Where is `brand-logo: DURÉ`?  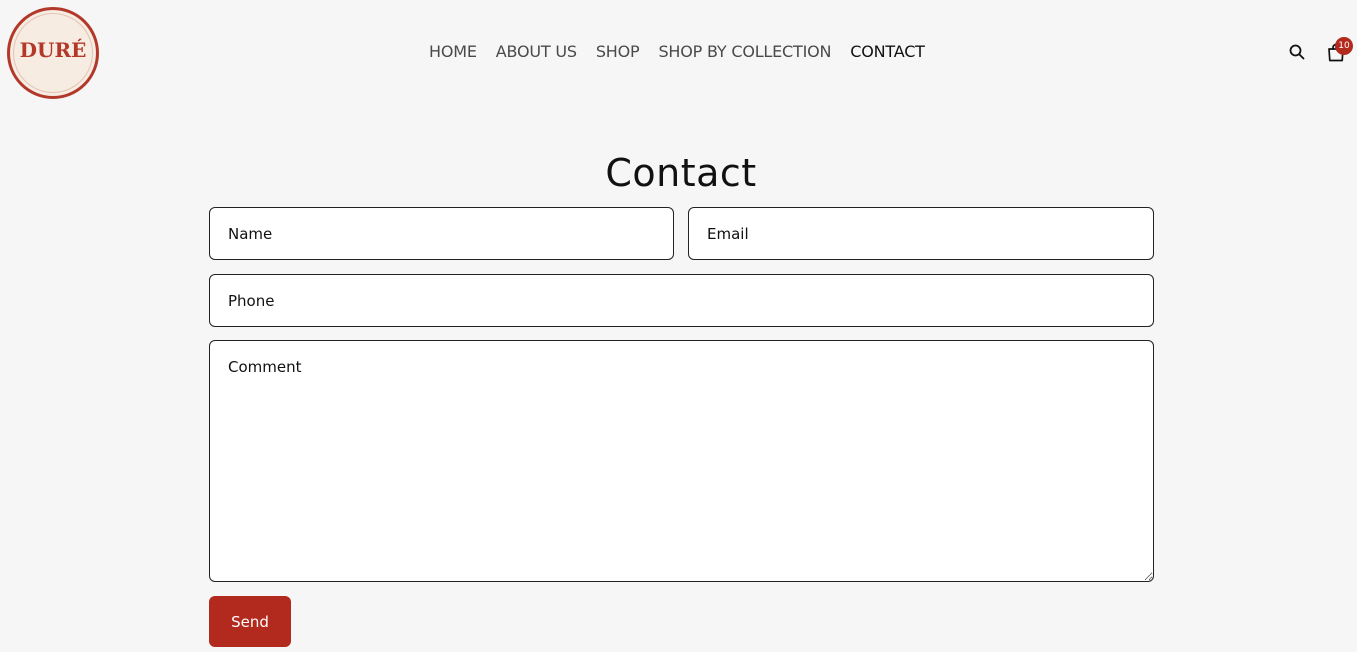
brand-logo: DURÉ is located at coordinates (53, 53).